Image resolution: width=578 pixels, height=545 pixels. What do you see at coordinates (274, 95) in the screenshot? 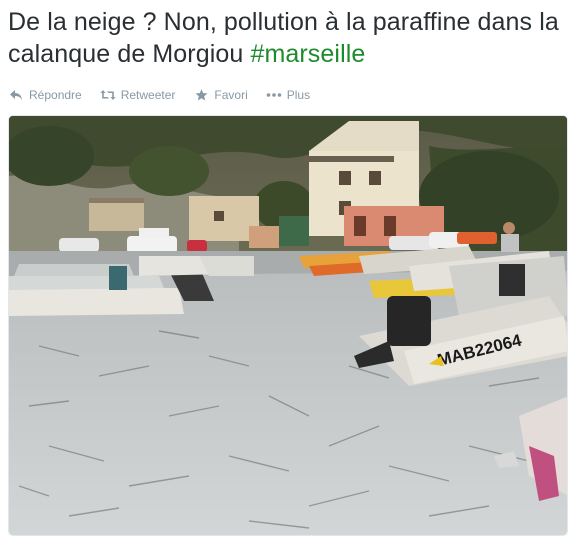
I see `more-icon` at bounding box center [274, 95].